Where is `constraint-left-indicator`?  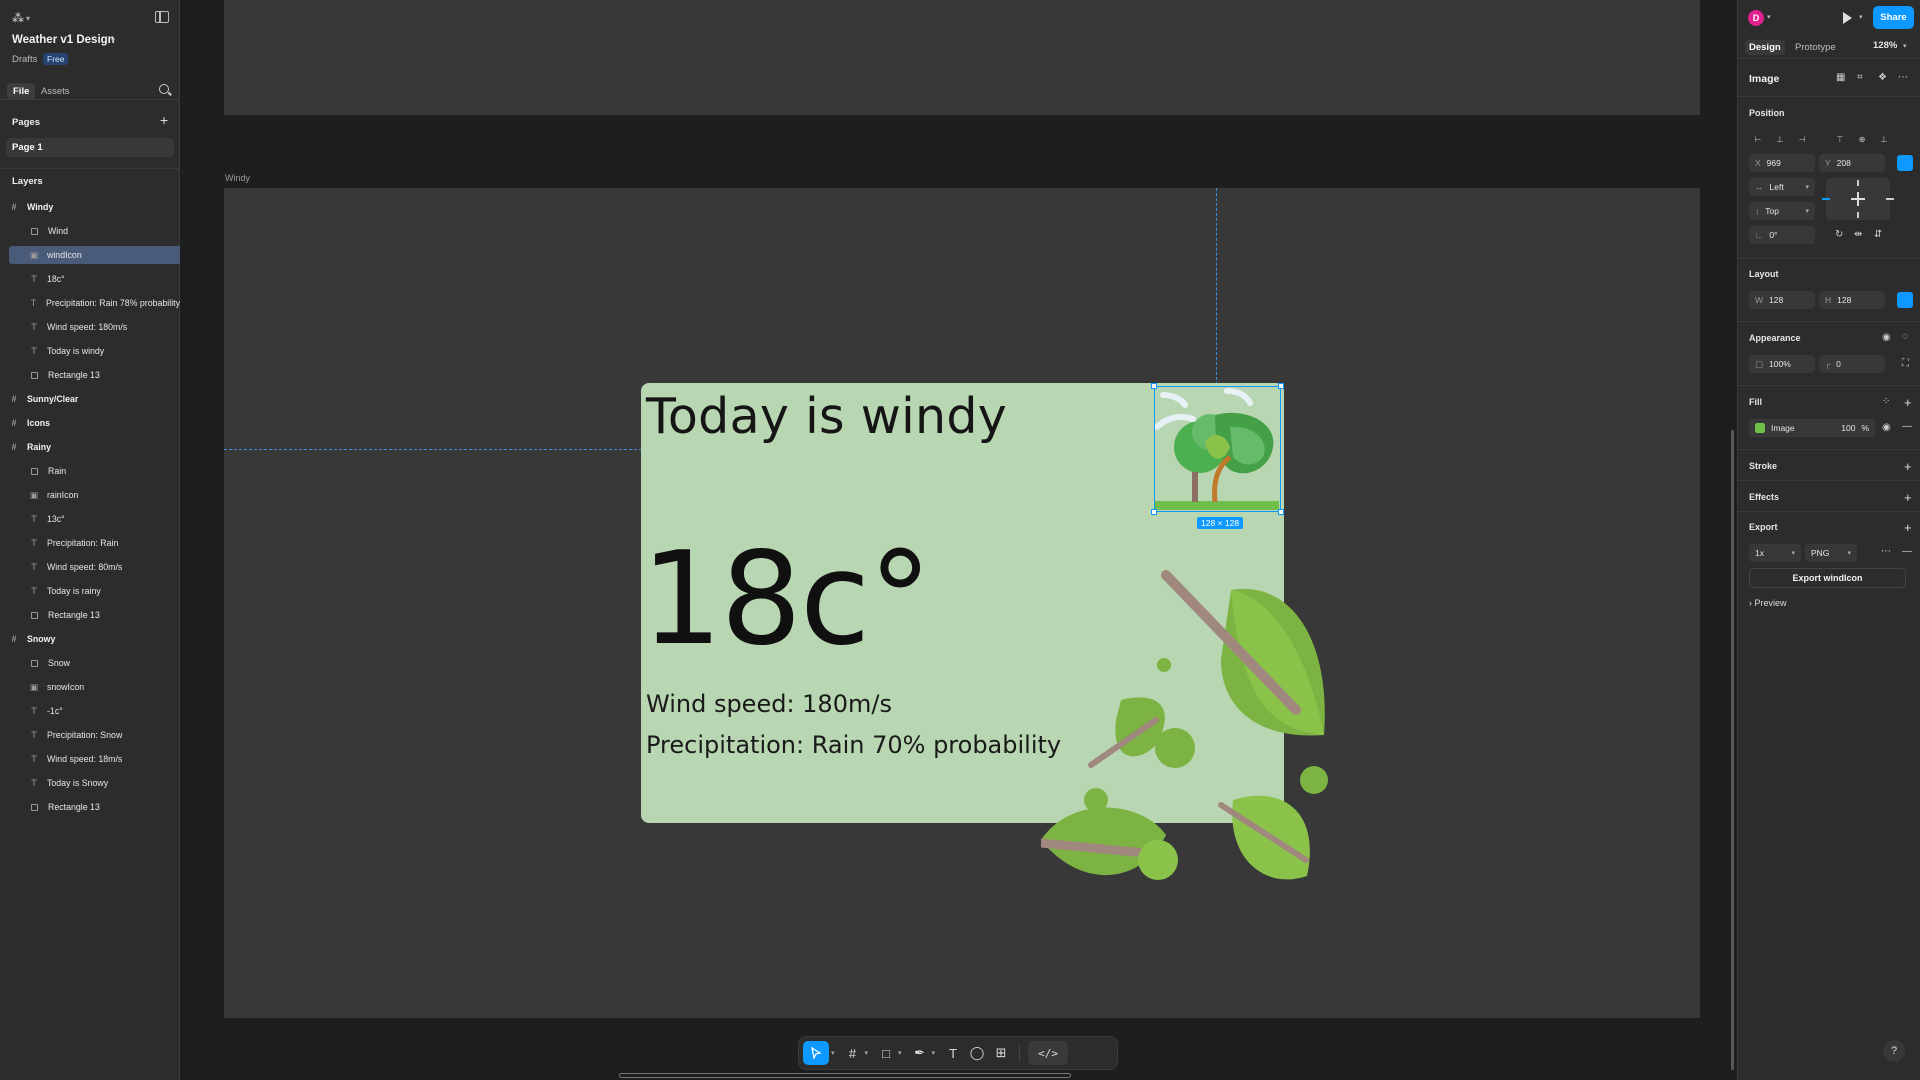 constraint-left-indicator is located at coordinates (1826, 199).